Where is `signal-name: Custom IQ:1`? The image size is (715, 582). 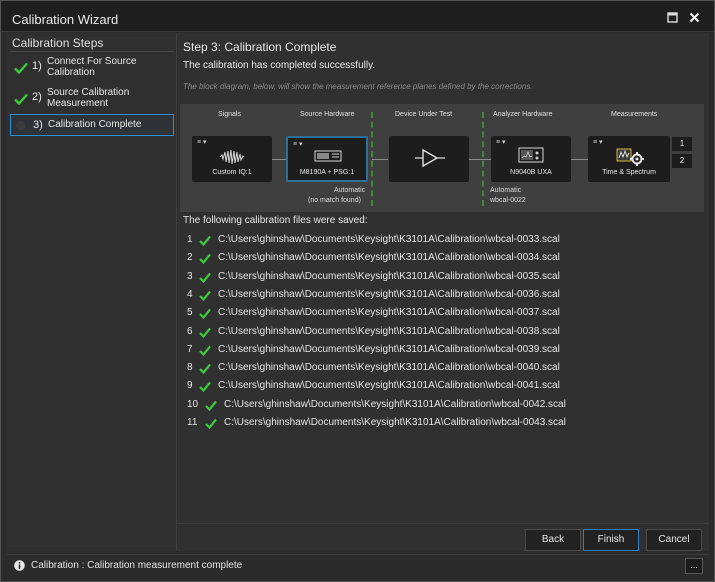 signal-name: Custom IQ:1 is located at coordinates (232, 172).